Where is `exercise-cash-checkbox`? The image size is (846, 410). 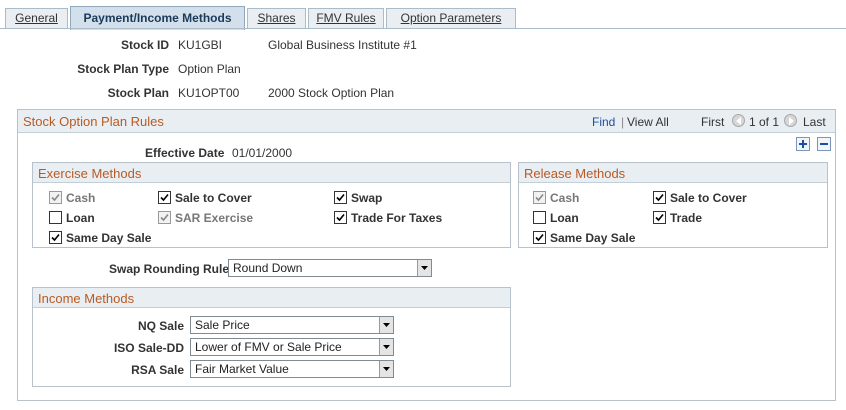
exercise-cash-checkbox is located at coordinates (55, 197).